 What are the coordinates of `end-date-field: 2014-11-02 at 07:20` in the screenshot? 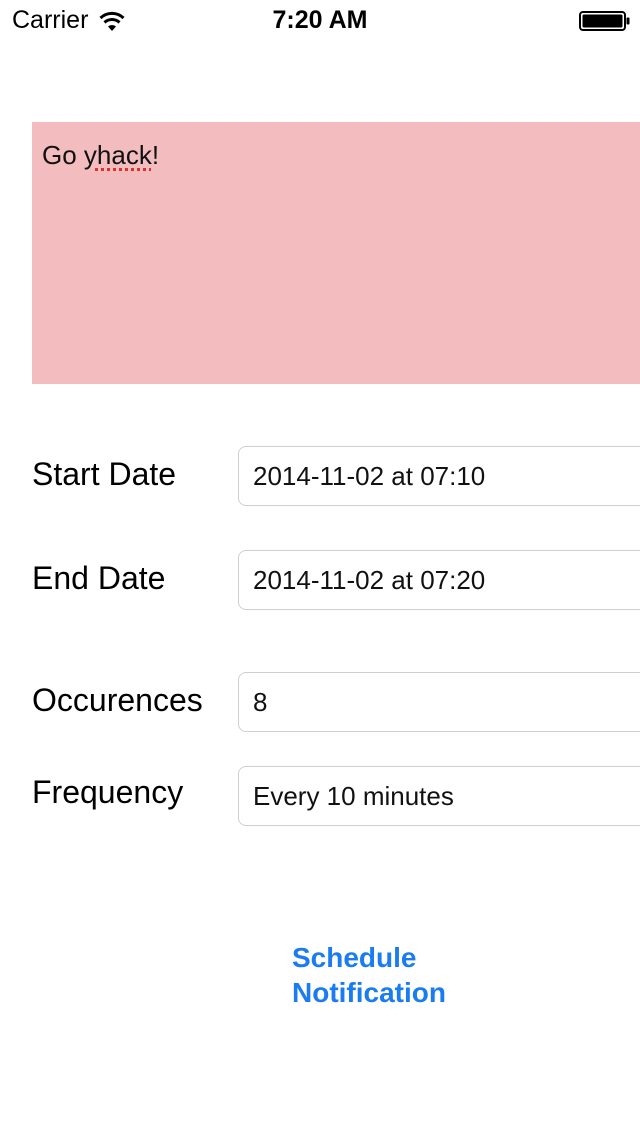 It's located at (439, 580).